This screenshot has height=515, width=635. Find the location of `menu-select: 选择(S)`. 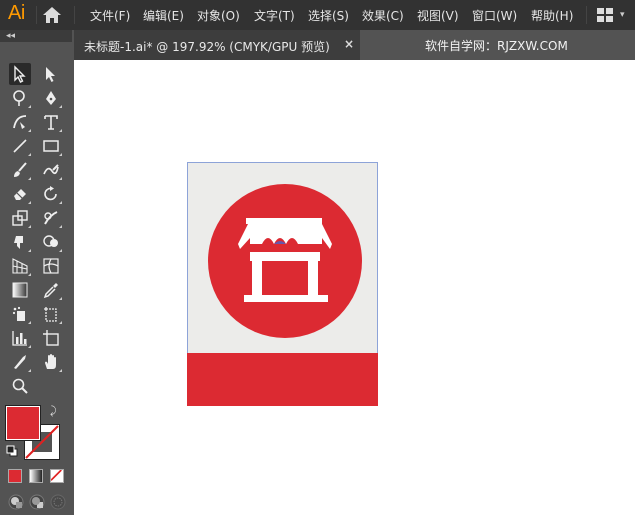

menu-select: 选择(S) is located at coordinates (328, 15).